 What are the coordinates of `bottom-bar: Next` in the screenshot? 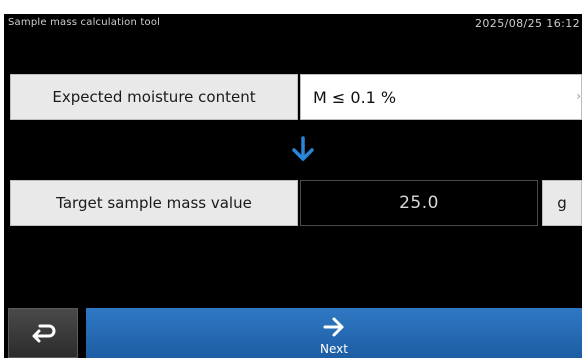 It's located at (293, 333).